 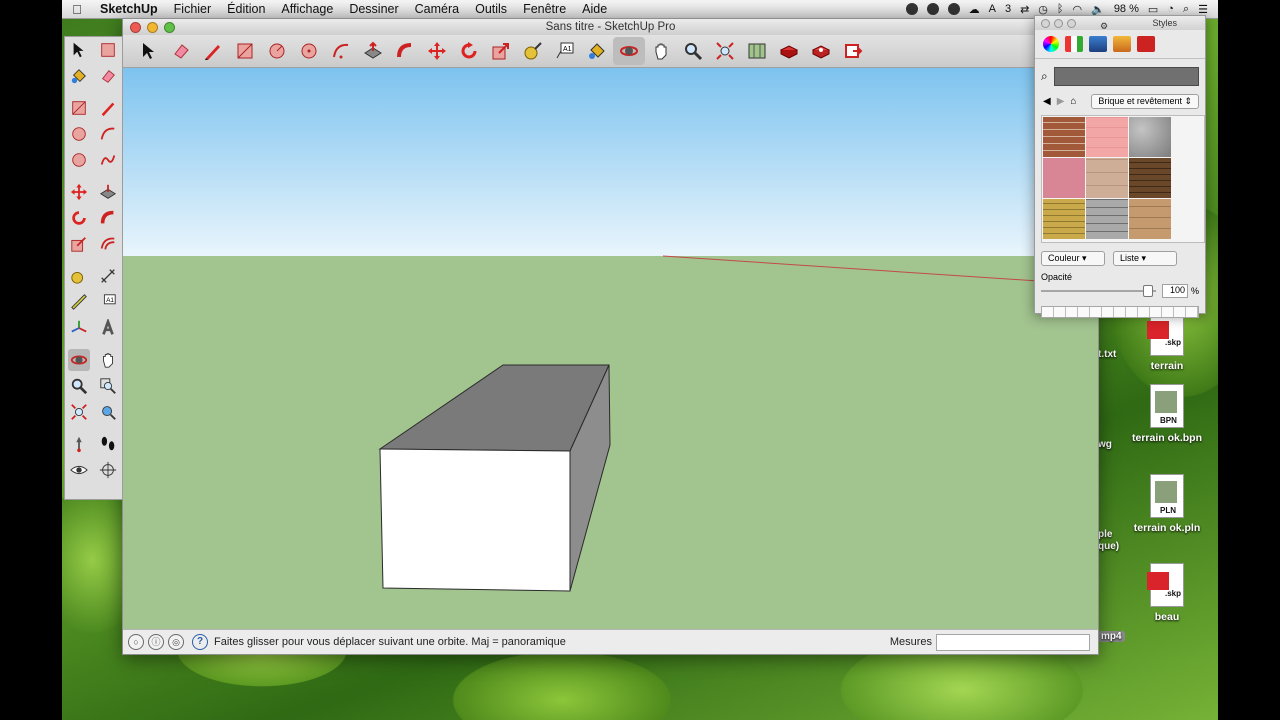 I want to click on forward-arrow-icon: ▶, so click(x=1061, y=101).